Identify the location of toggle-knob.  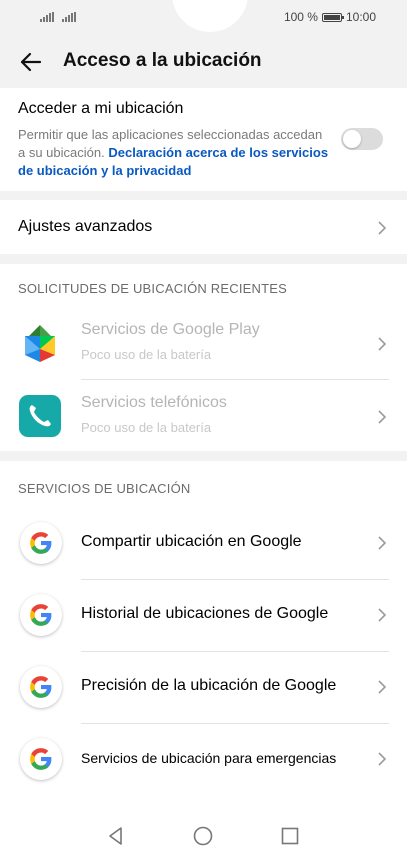
(352, 139).